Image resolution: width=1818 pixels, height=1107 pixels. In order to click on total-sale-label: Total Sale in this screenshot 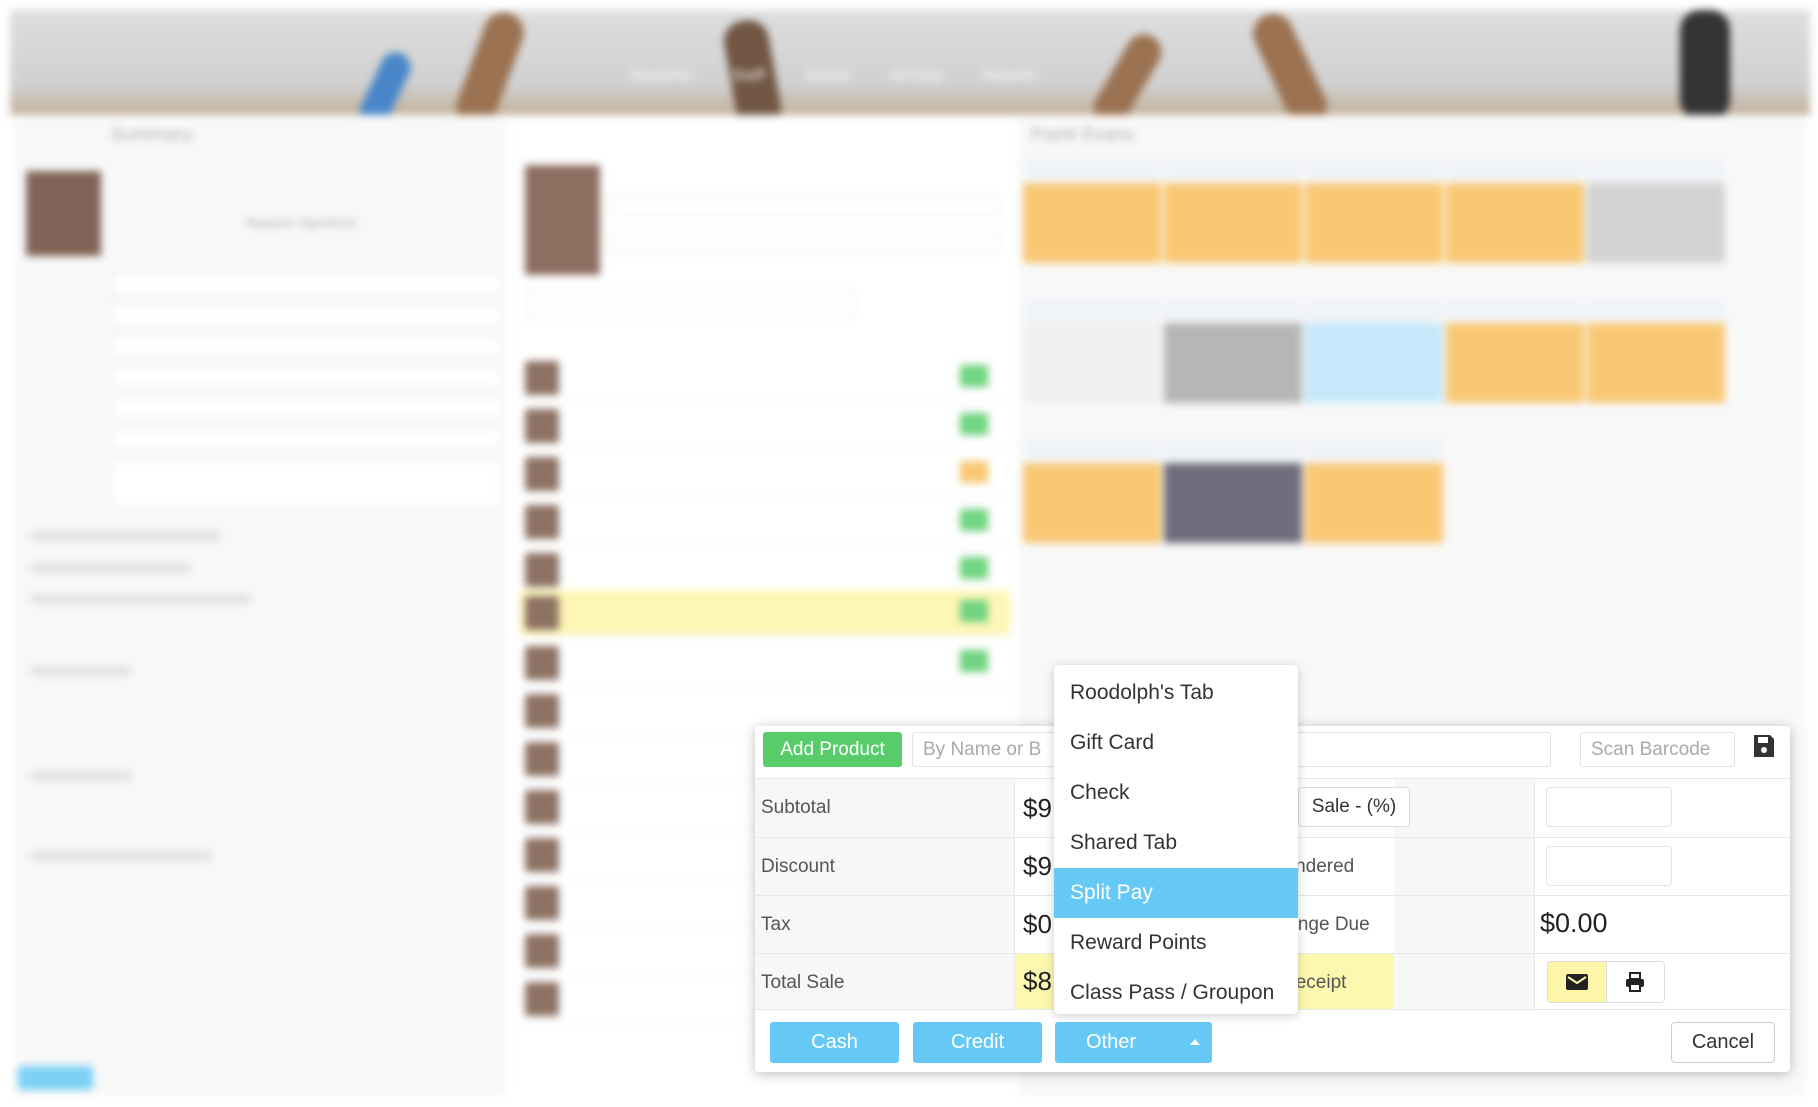, I will do `click(803, 982)`.